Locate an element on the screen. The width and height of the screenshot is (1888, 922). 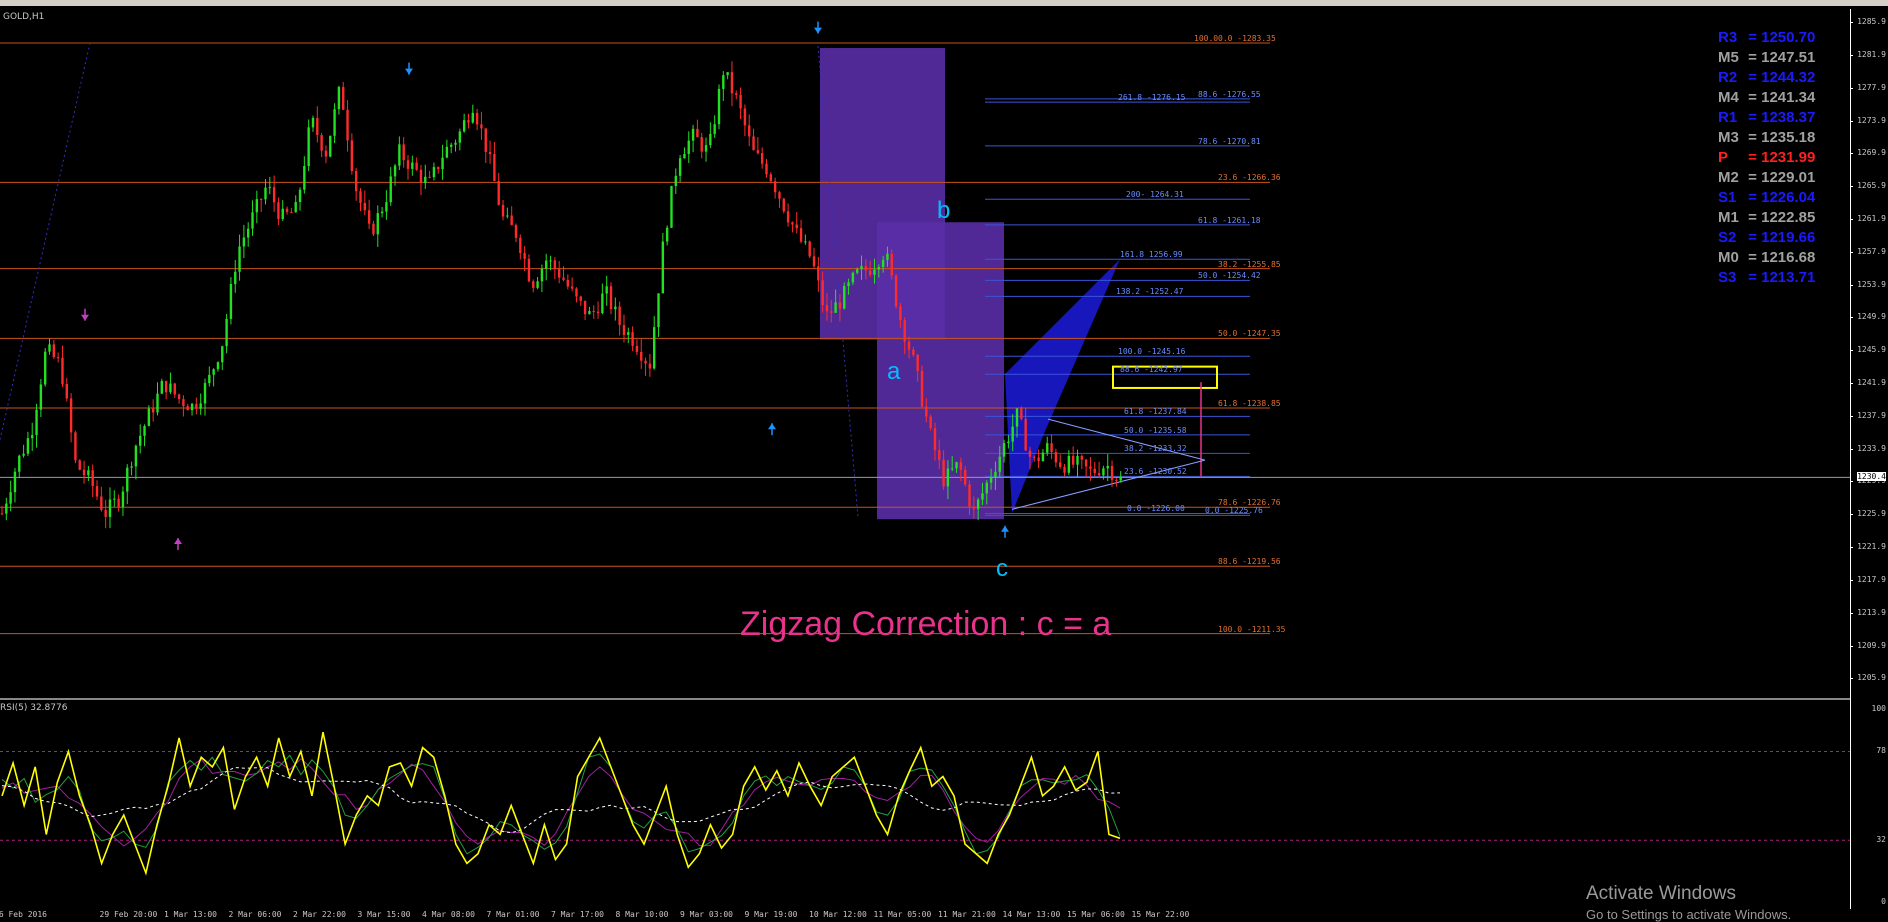
rsi-tick-label: 78 is located at coordinates (1881, 751).